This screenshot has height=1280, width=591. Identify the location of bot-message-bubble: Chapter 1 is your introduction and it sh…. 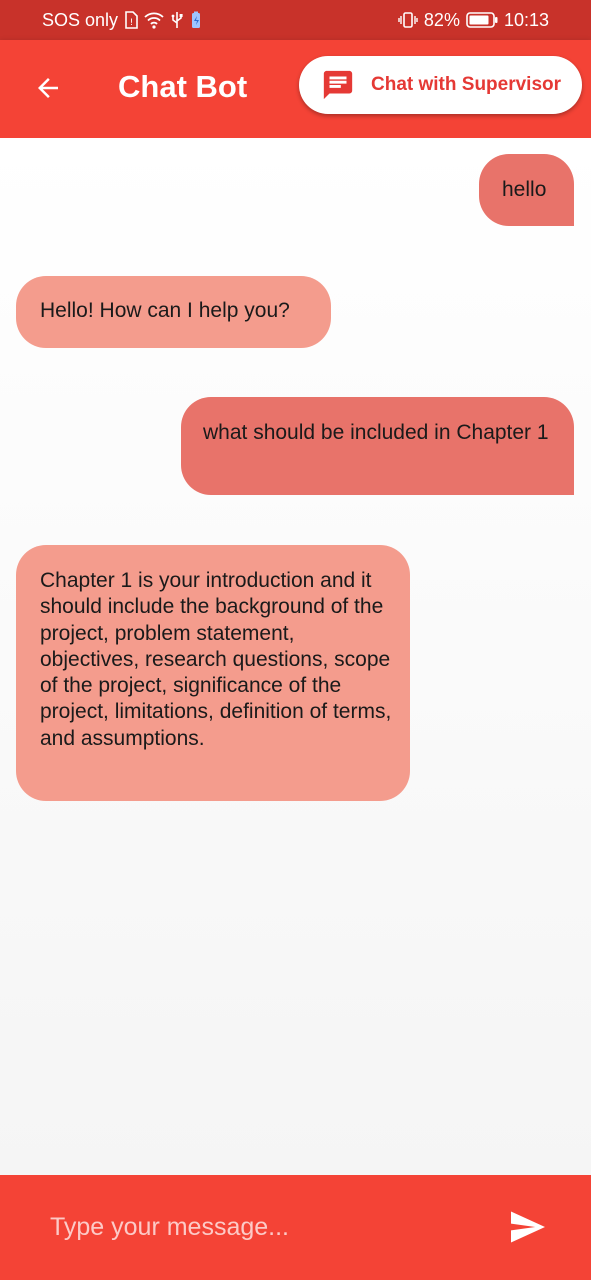
(213, 673).